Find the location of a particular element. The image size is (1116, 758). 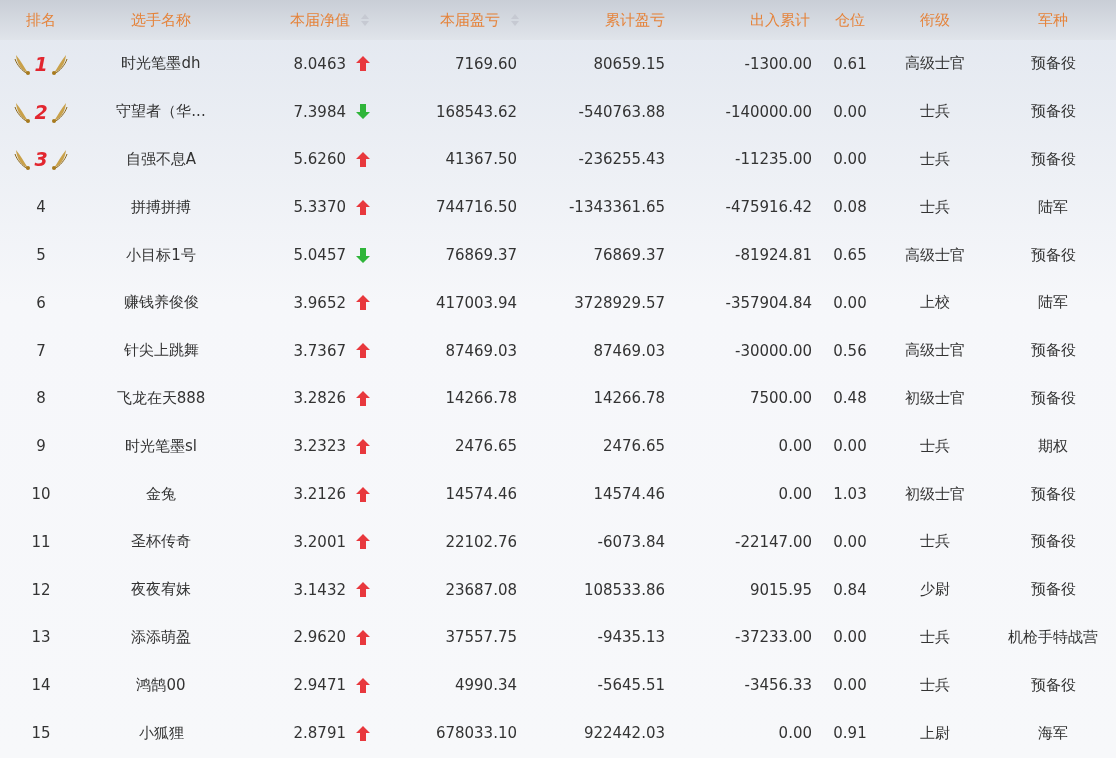

cash-flow: -30000.00 is located at coordinates (773, 350).